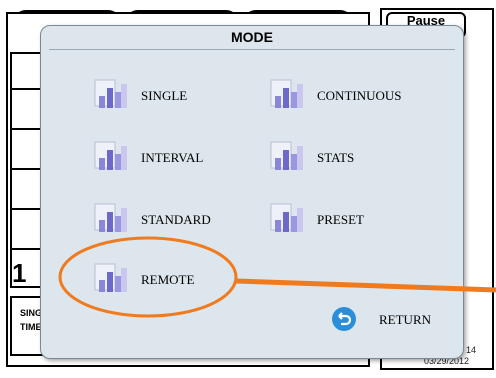 The width and height of the screenshot is (496, 378). What do you see at coordinates (19, 273) in the screenshot?
I see `channel-number: 1` at bounding box center [19, 273].